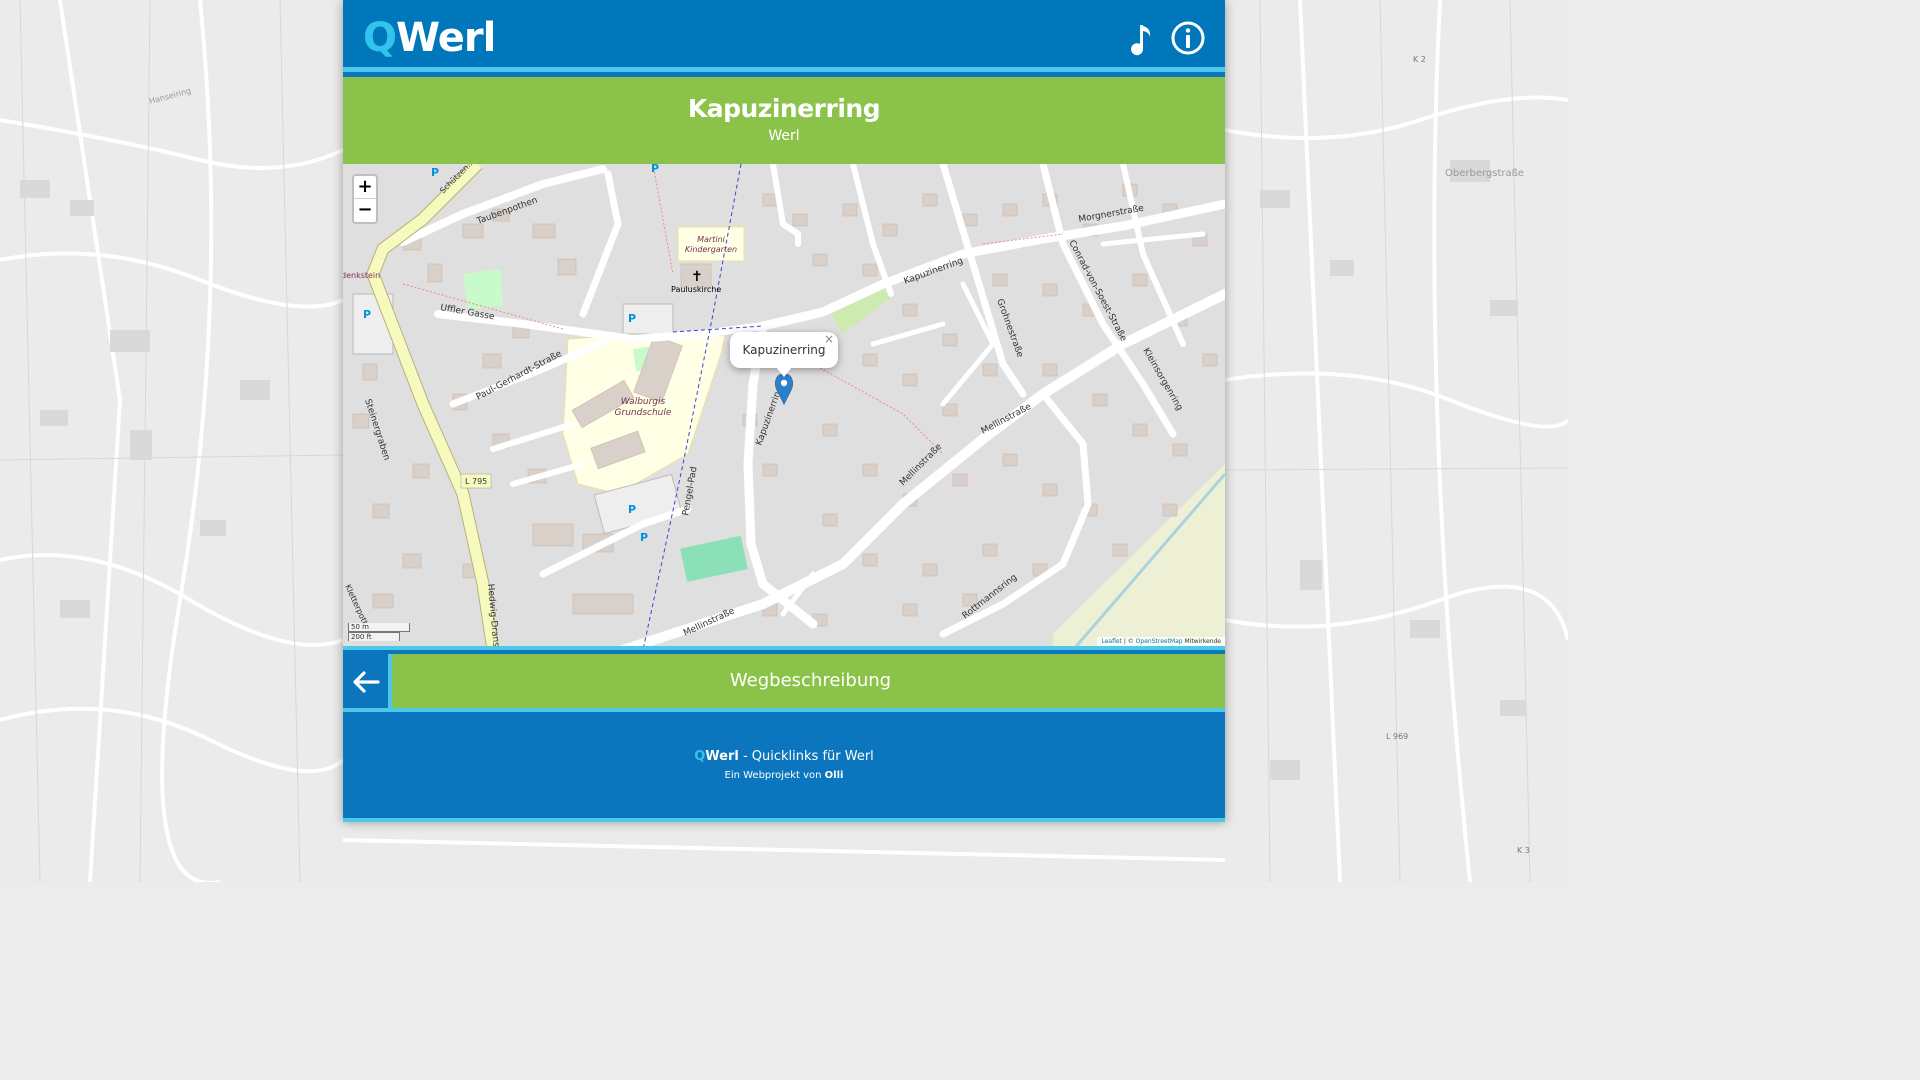 The image size is (1920, 1080). I want to click on app-header: QWerl, so click(784, 36).